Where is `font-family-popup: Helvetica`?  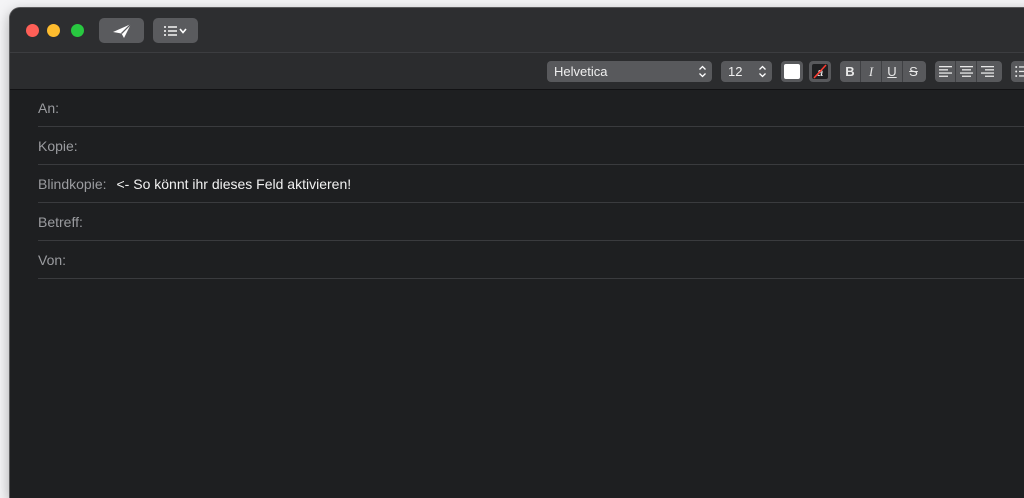
font-family-popup: Helvetica is located at coordinates (629, 71).